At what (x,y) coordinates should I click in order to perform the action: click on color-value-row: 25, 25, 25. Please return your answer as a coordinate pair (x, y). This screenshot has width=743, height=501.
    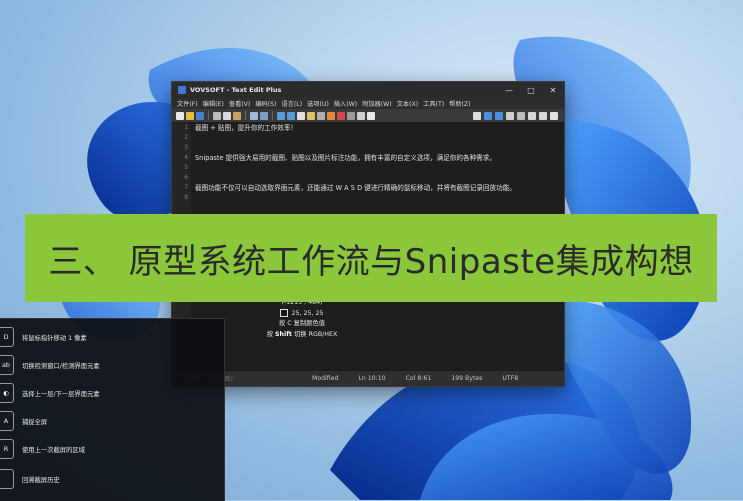
    Looking at the image, I should click on (302, 314).